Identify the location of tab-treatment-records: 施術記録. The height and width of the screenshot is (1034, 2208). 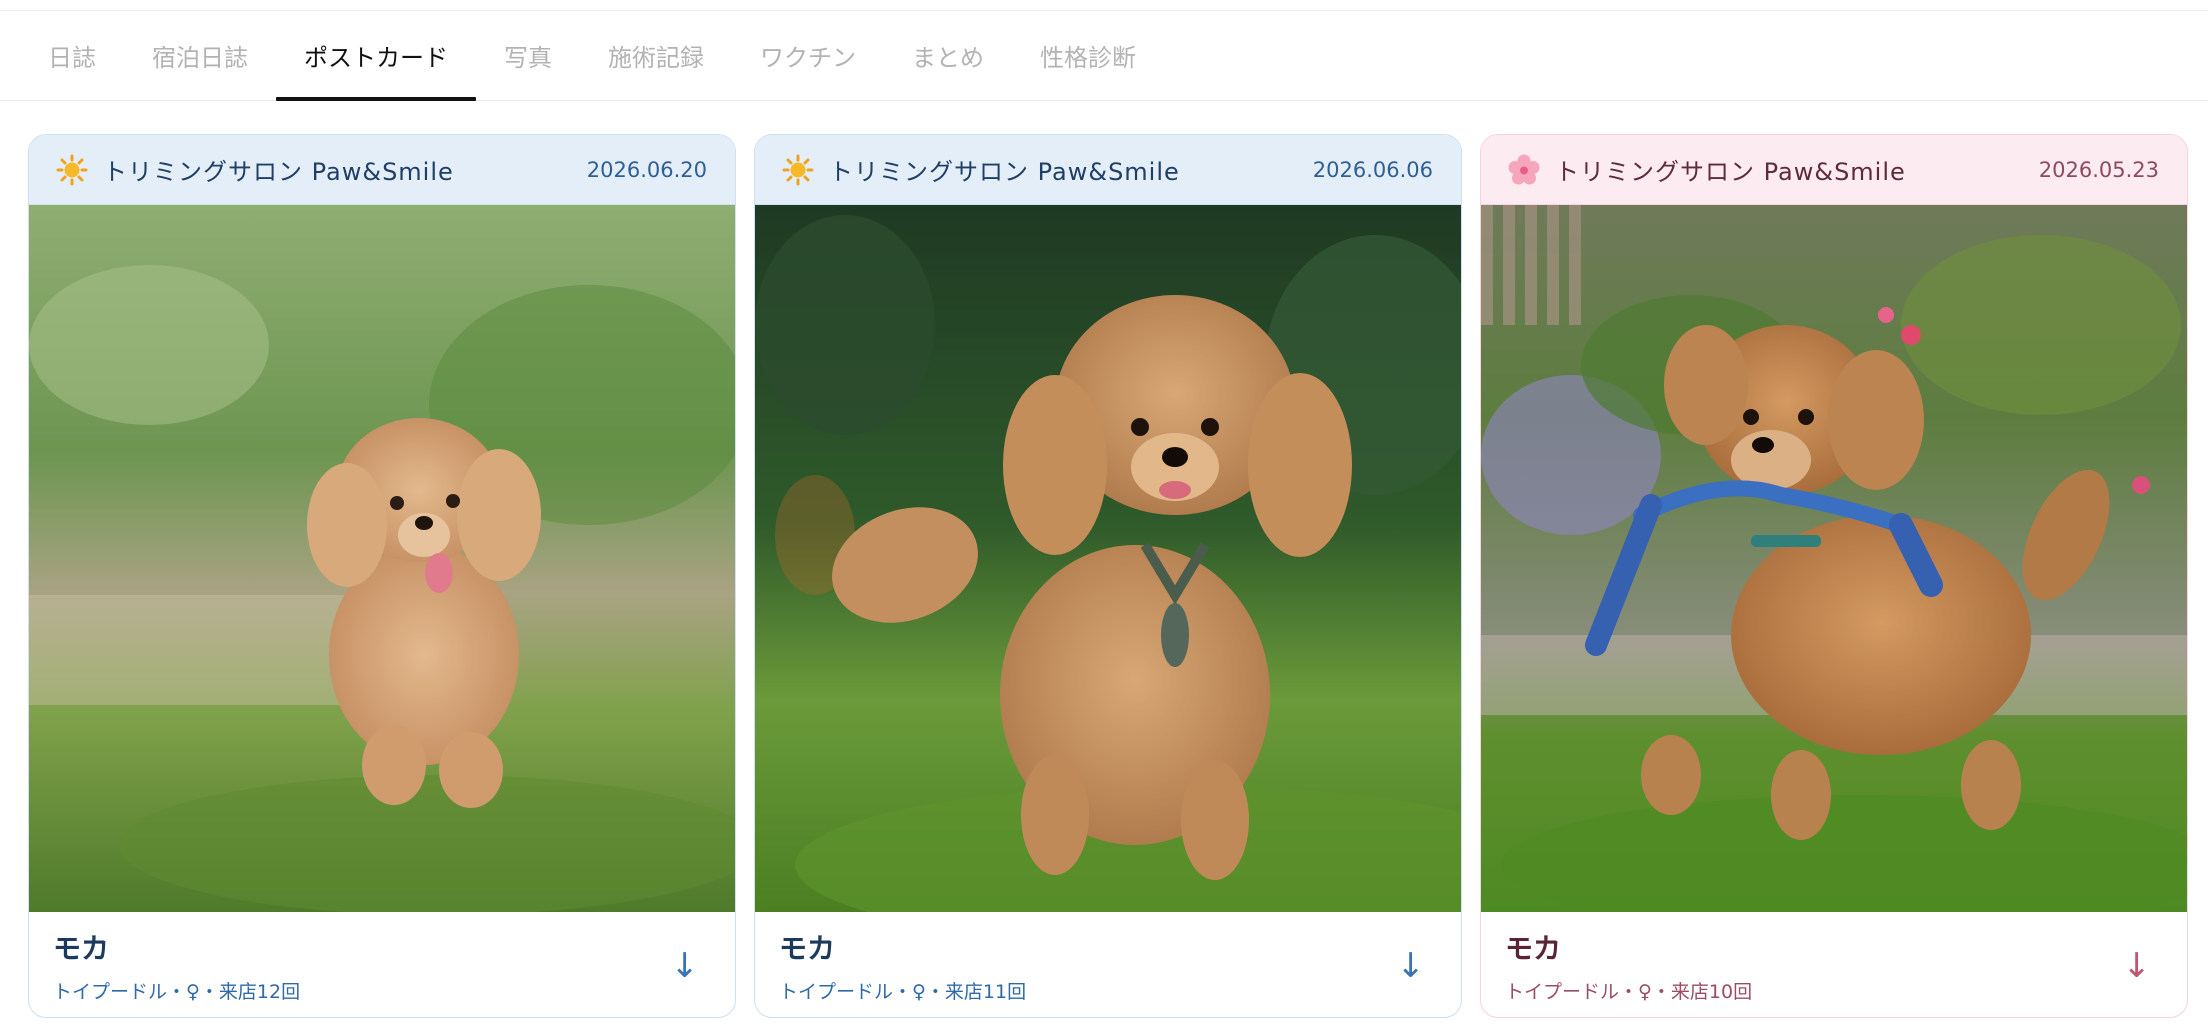
(656, 55).